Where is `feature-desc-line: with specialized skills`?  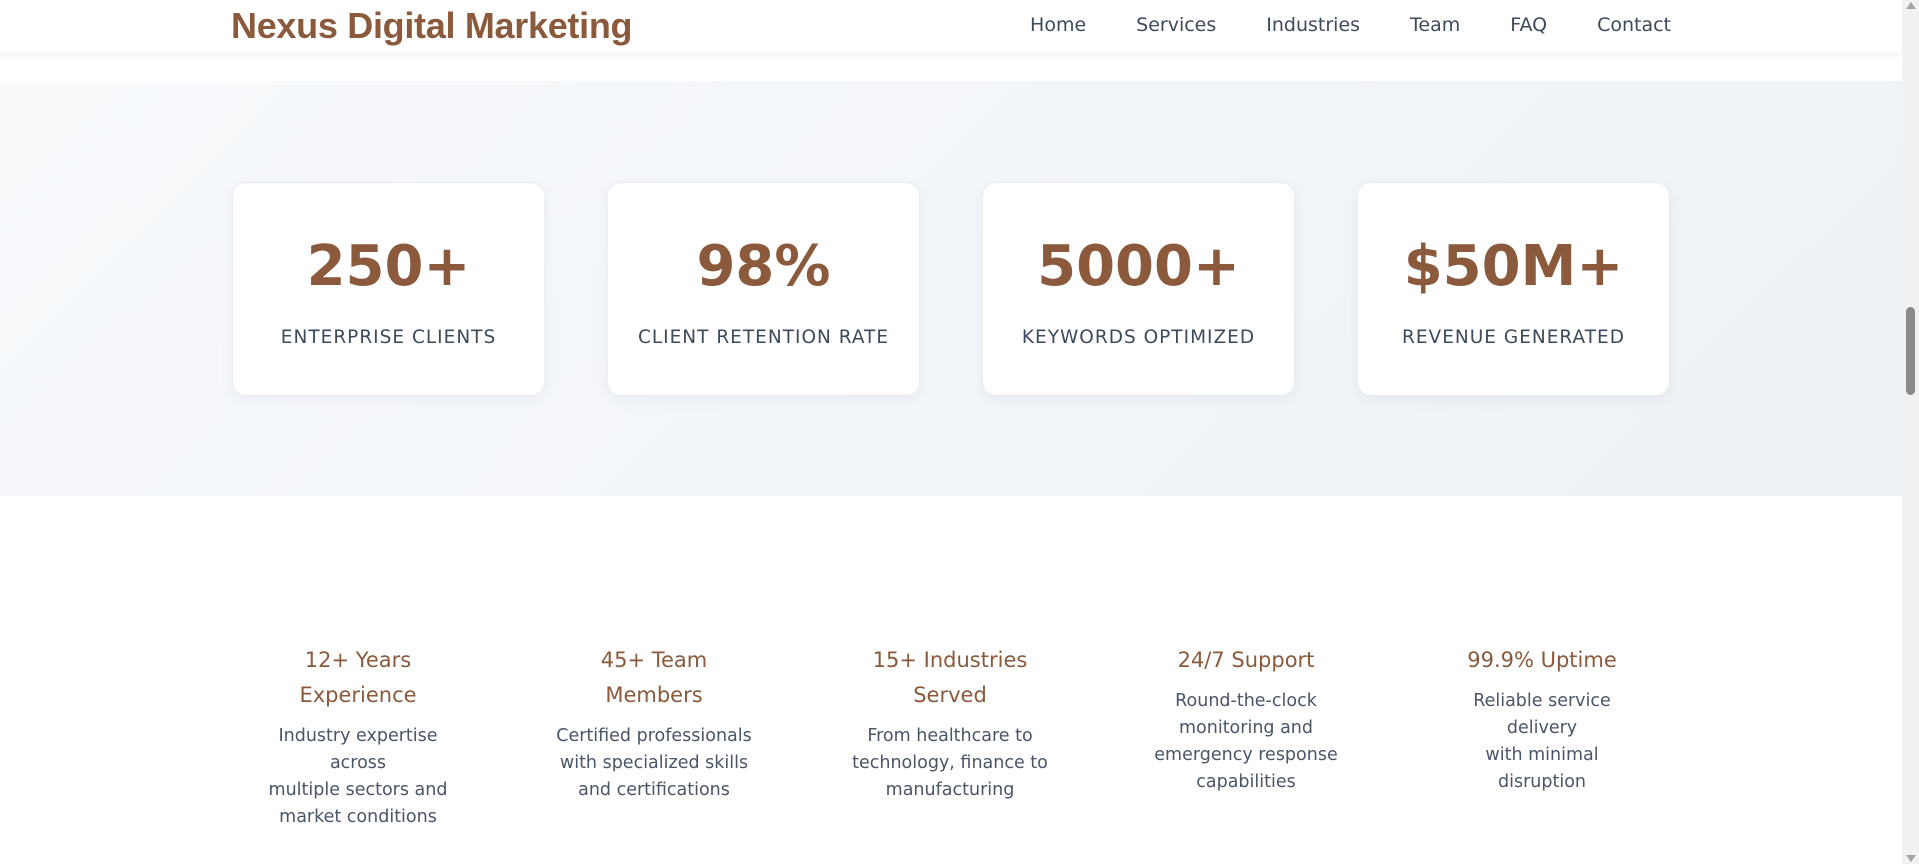 feature-desc-line: with specialized skills is located at coordinates (654, 763).